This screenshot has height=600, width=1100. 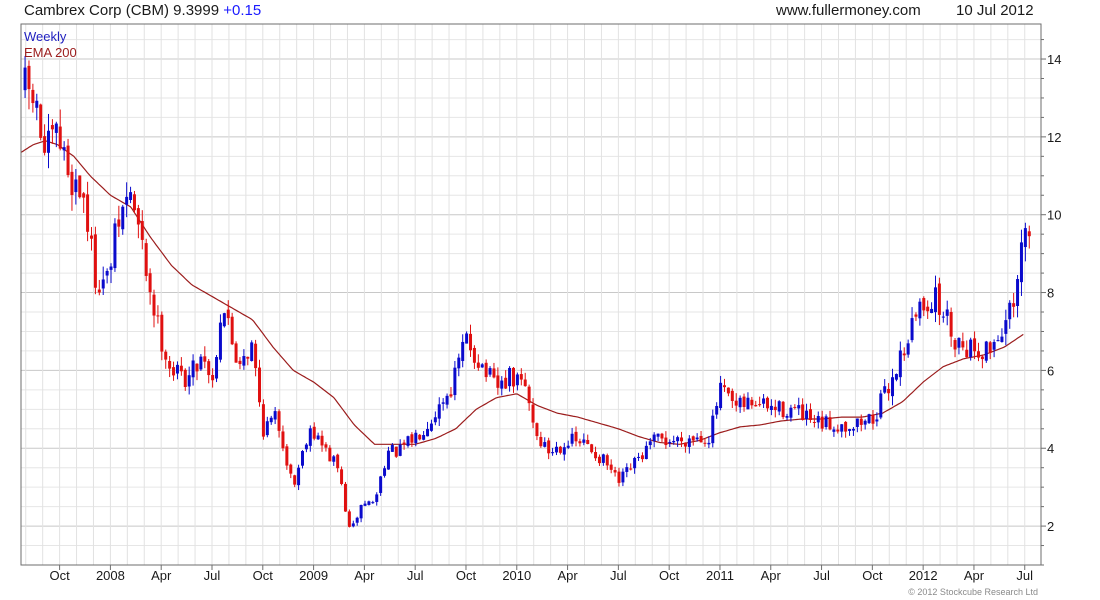 I want to click on legend-item: Weekly, so click(x=45, y=36).